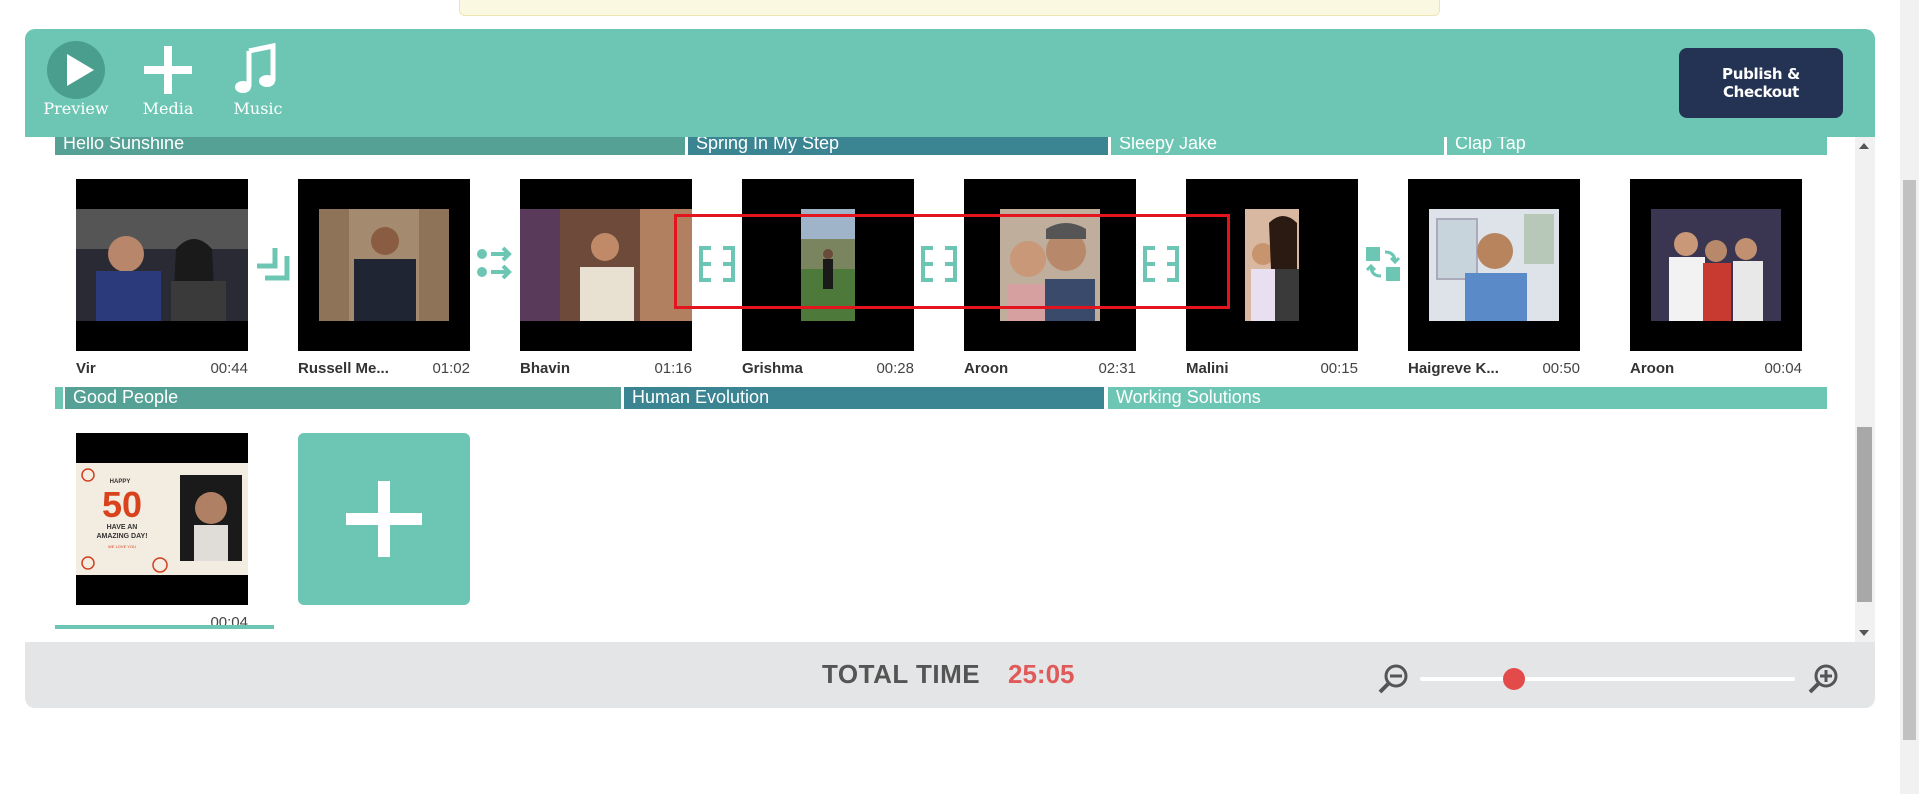  Describe the element at coordinates (1864, 633) in the screenshot. I see `scroll-down-icon` at that location.